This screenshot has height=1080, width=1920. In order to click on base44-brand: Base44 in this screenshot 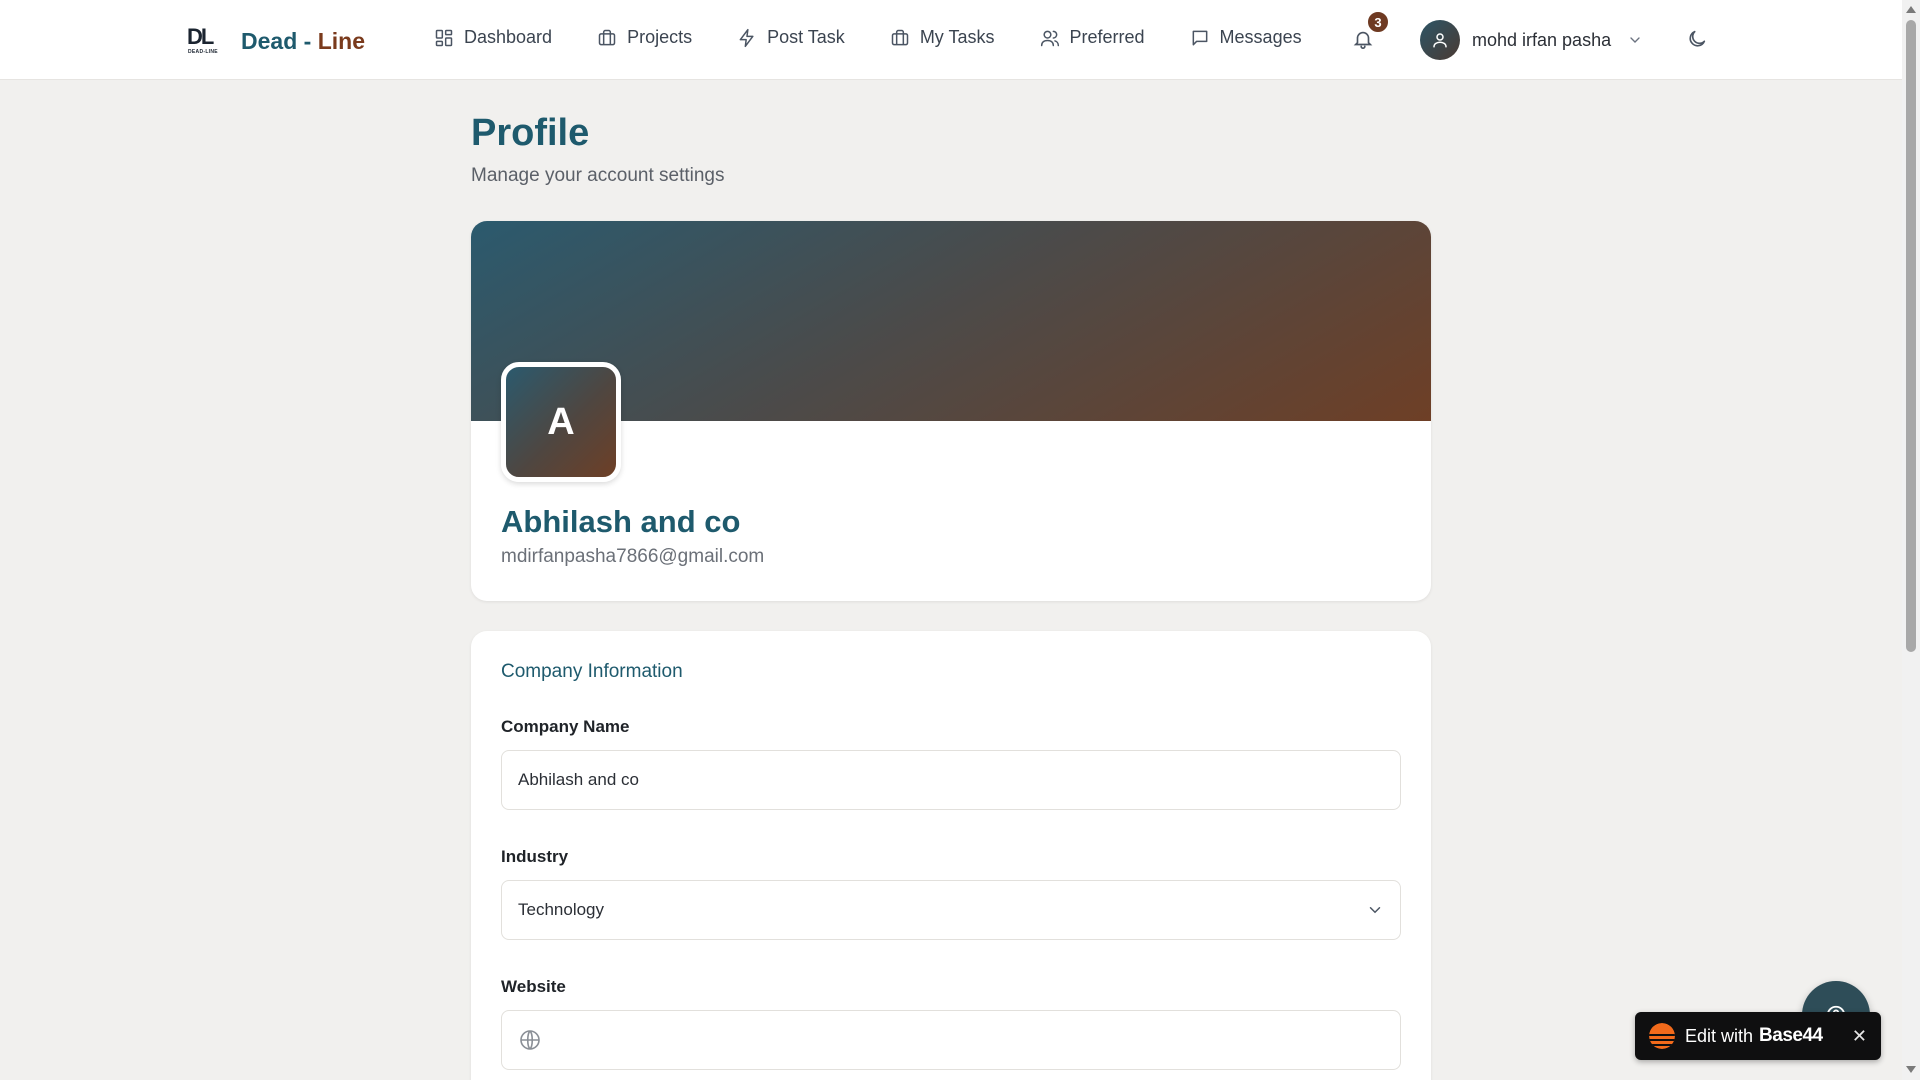, I will do `click(1791, 1035)`.